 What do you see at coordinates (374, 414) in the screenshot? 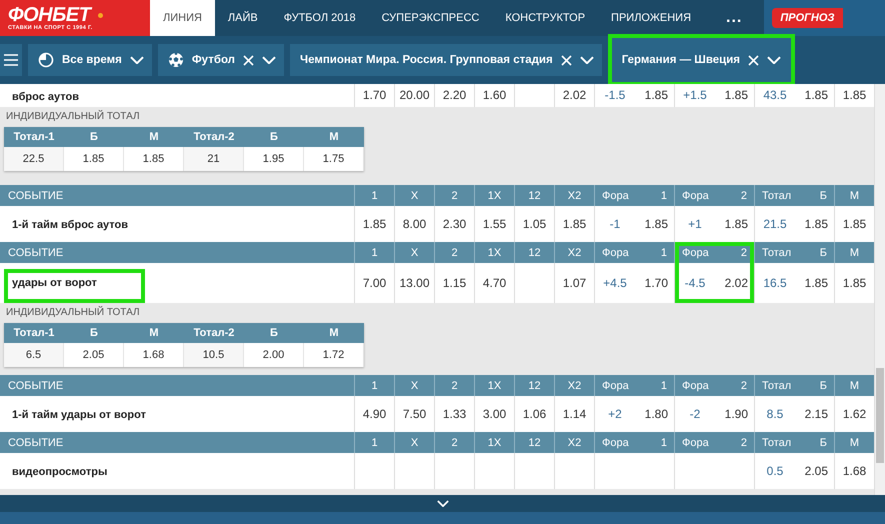
I see `odds-value: 4.90` at bounding box center [374, 414].